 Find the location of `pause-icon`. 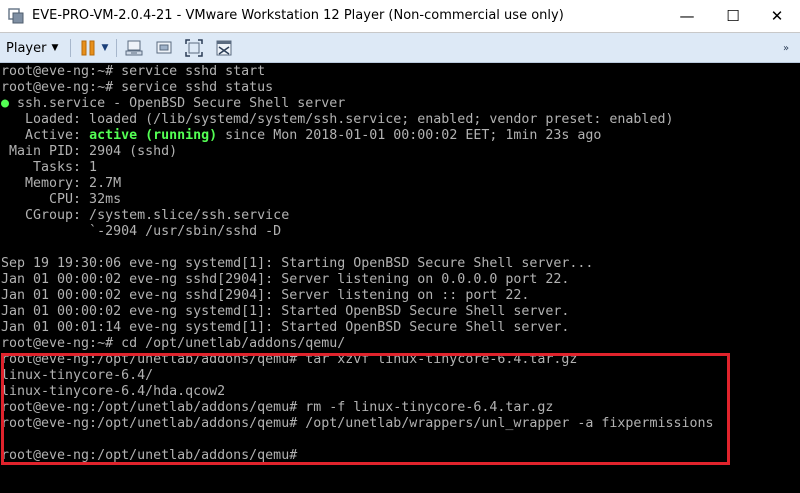

pause-icon is located at coordinates (88, 48).